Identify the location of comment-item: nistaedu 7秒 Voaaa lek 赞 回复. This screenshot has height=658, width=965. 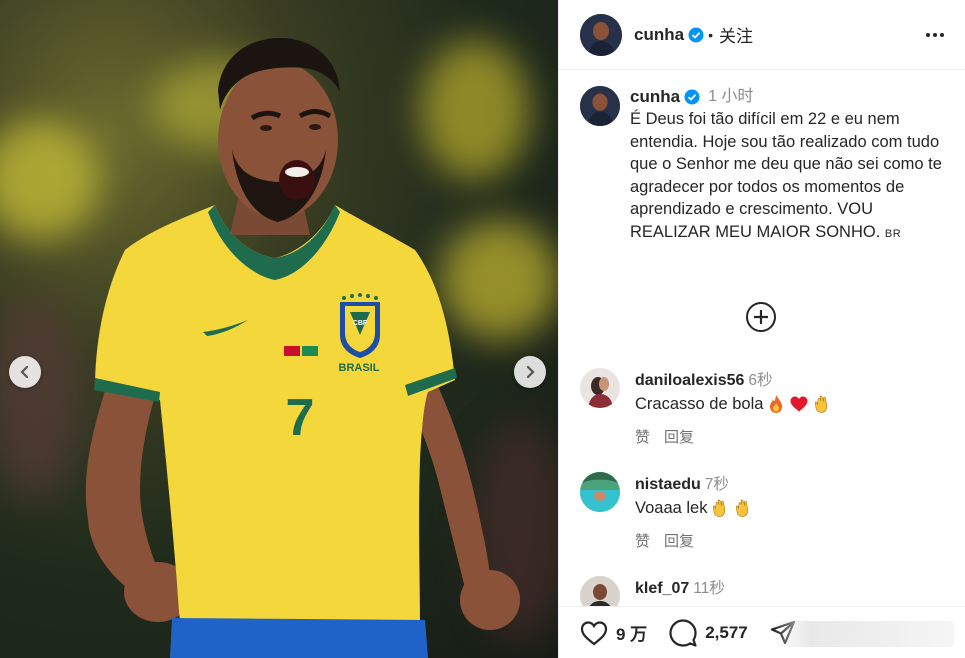
(765, 511).